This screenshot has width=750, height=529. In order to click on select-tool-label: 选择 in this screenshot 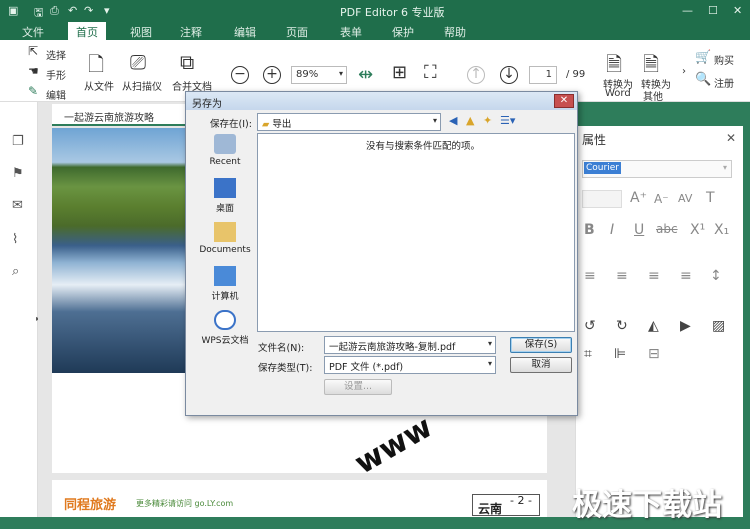, I will do `click(56, 54)`.